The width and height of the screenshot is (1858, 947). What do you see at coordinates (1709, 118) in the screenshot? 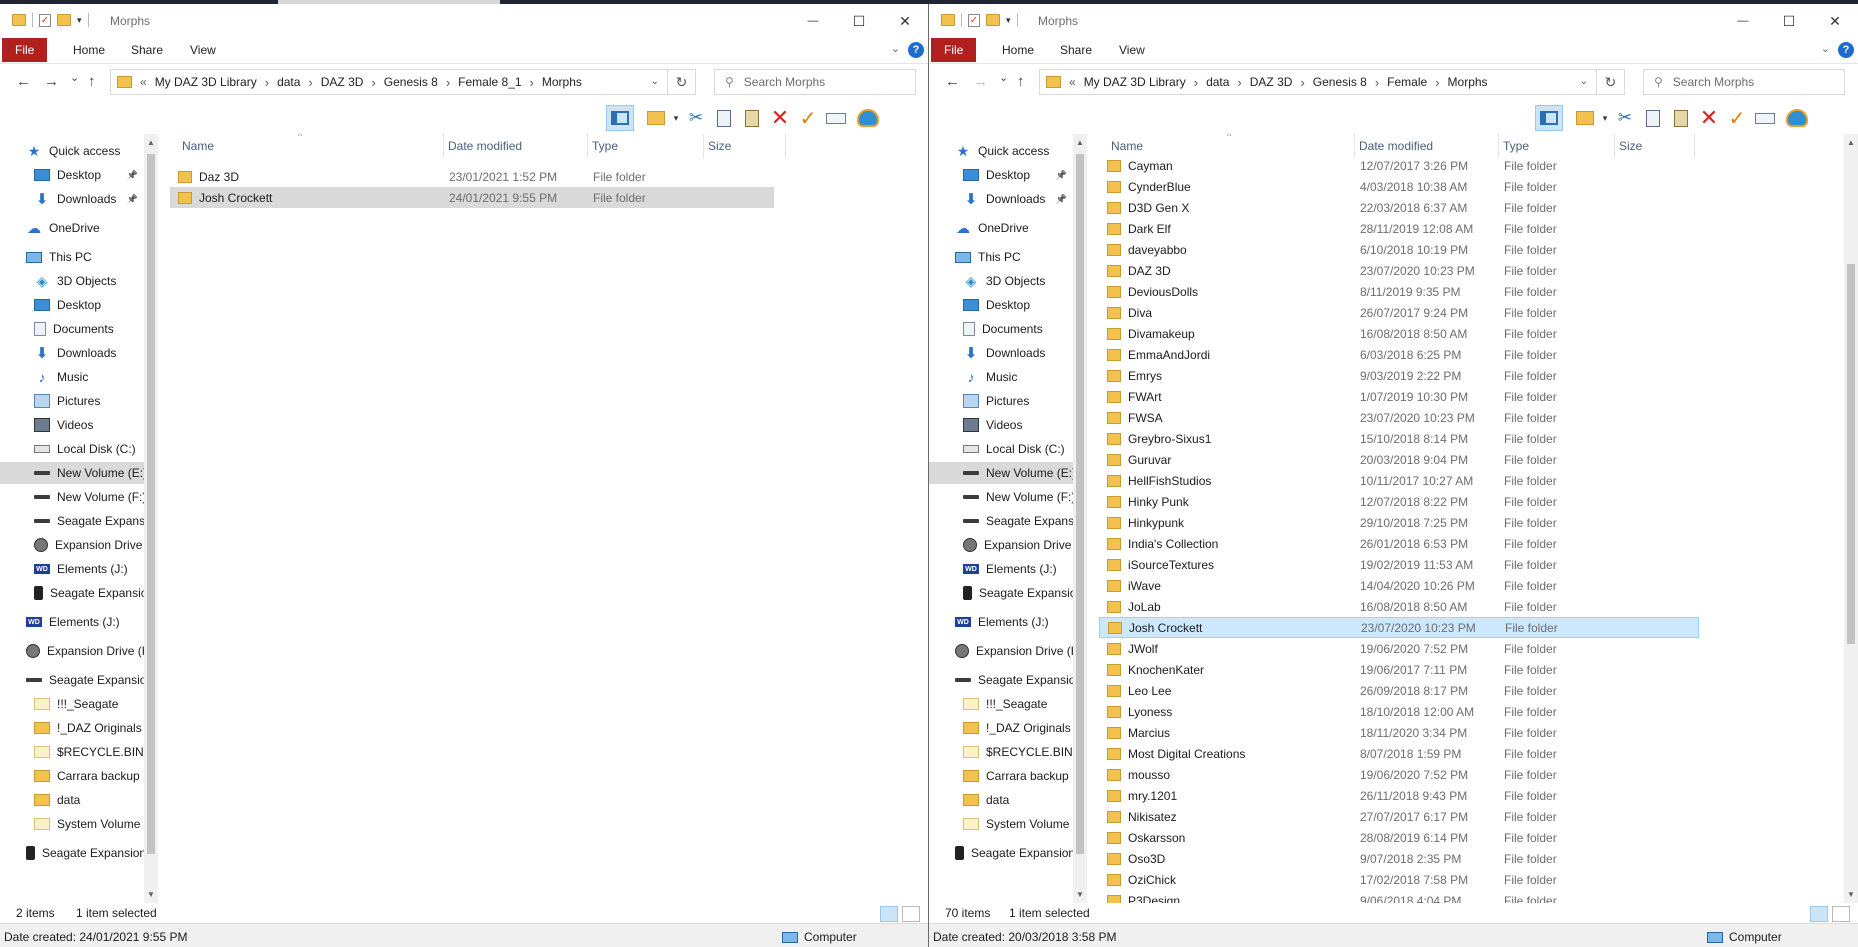
I see `delete-icon: ✕` at bounding box center [1709, 118].